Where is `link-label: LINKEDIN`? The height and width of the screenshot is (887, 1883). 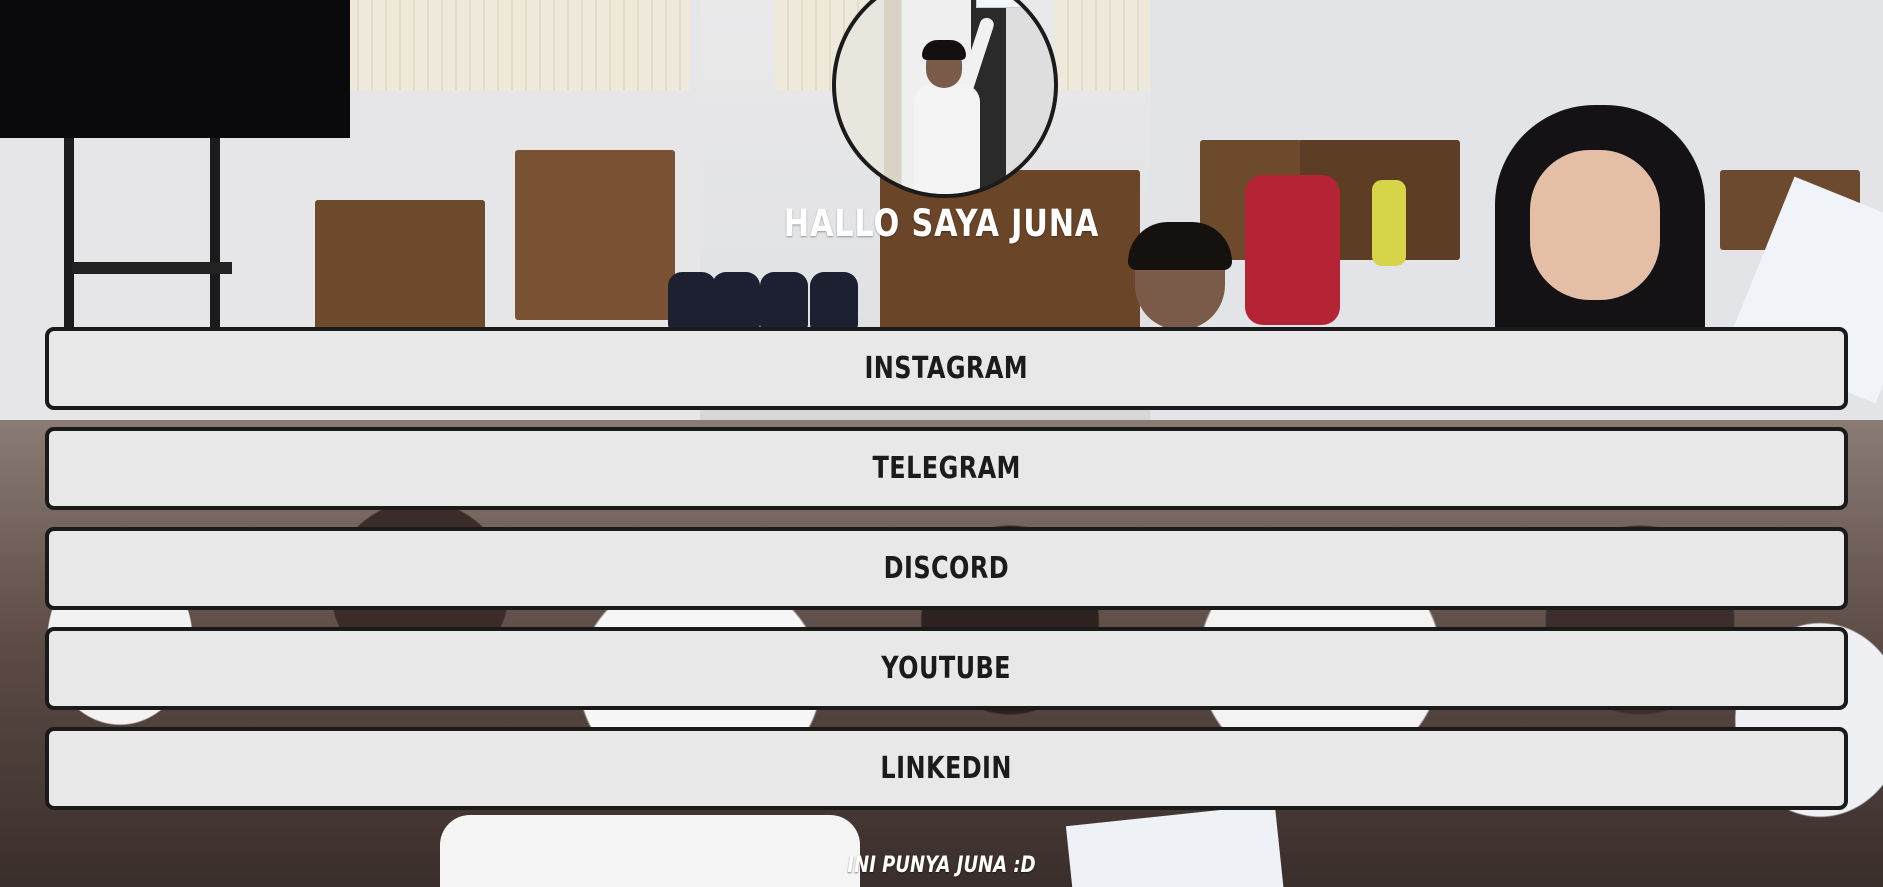 link-label: LINKEDIN is located at coordinates (946, 768).